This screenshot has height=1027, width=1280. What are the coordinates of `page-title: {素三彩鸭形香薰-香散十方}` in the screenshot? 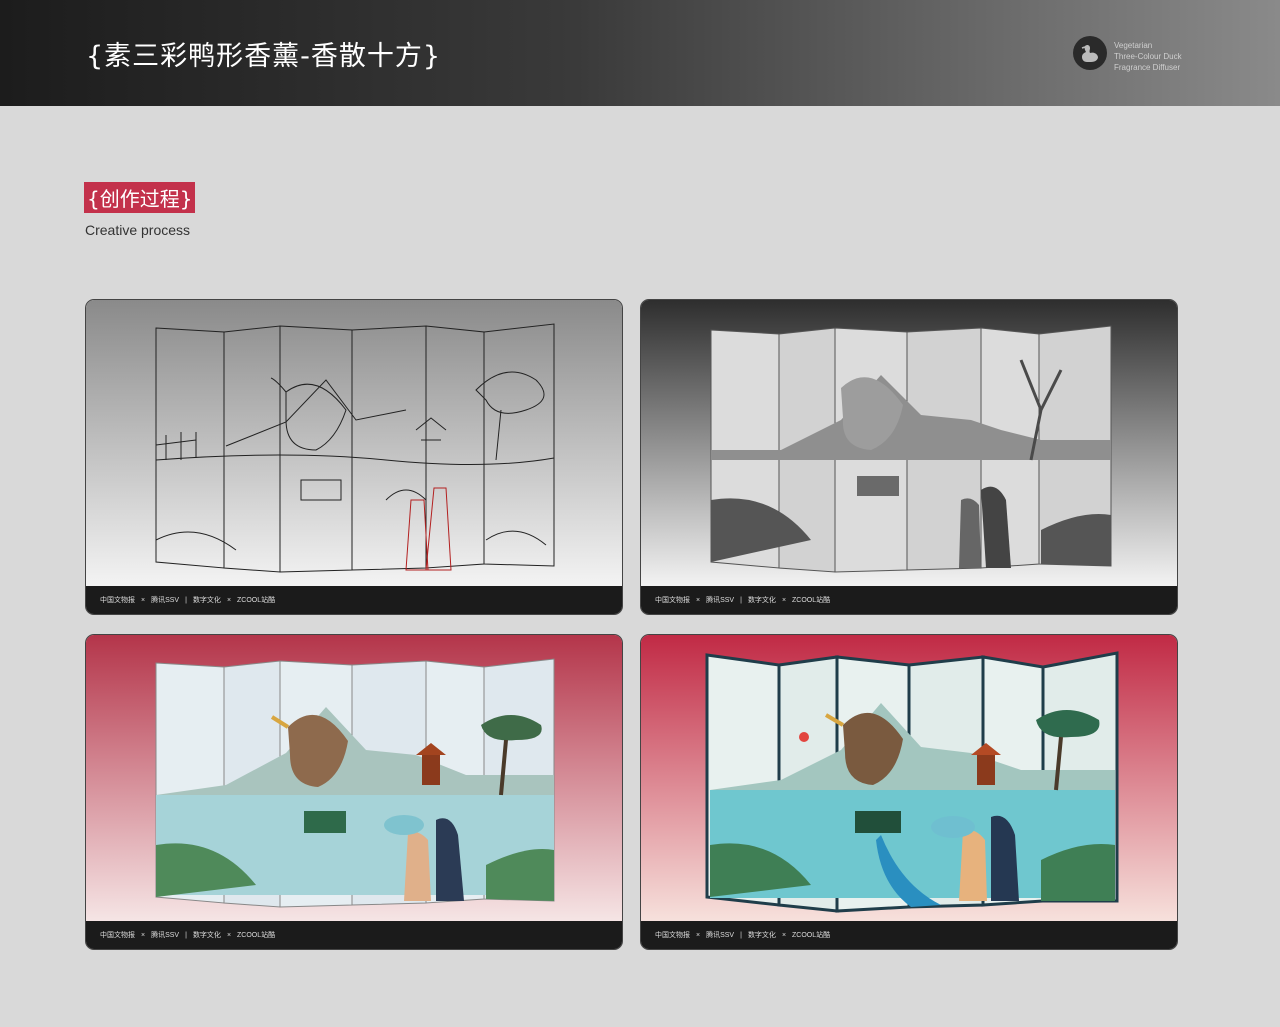 It's located at (264, 56).